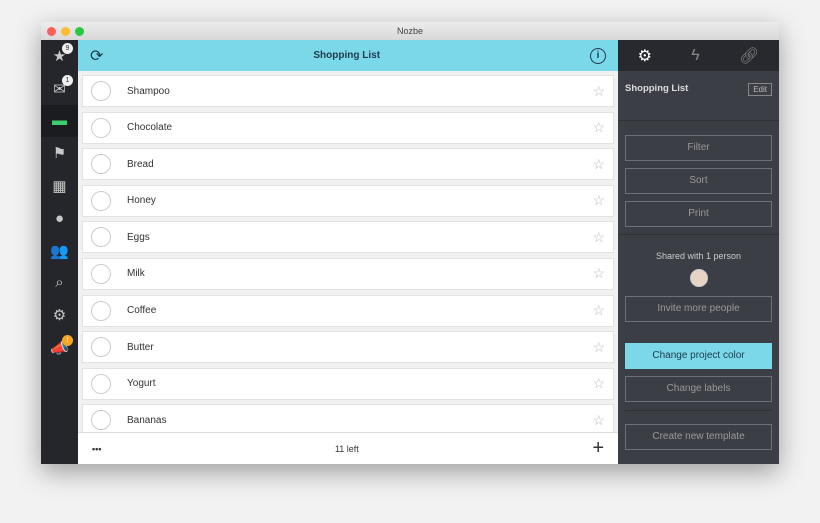  Describe the element at coordinates (96, 449) in the screenshot. I see `more-button: •••` at that location.